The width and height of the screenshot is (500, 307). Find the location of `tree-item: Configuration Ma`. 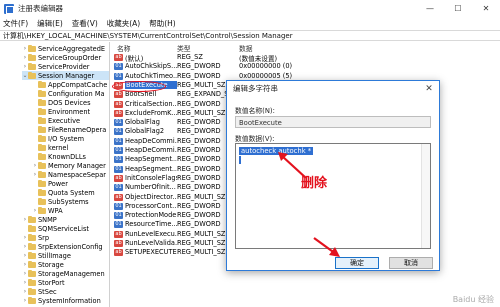

tree-item: Configuration Ma is located at coordinates (70, 93).